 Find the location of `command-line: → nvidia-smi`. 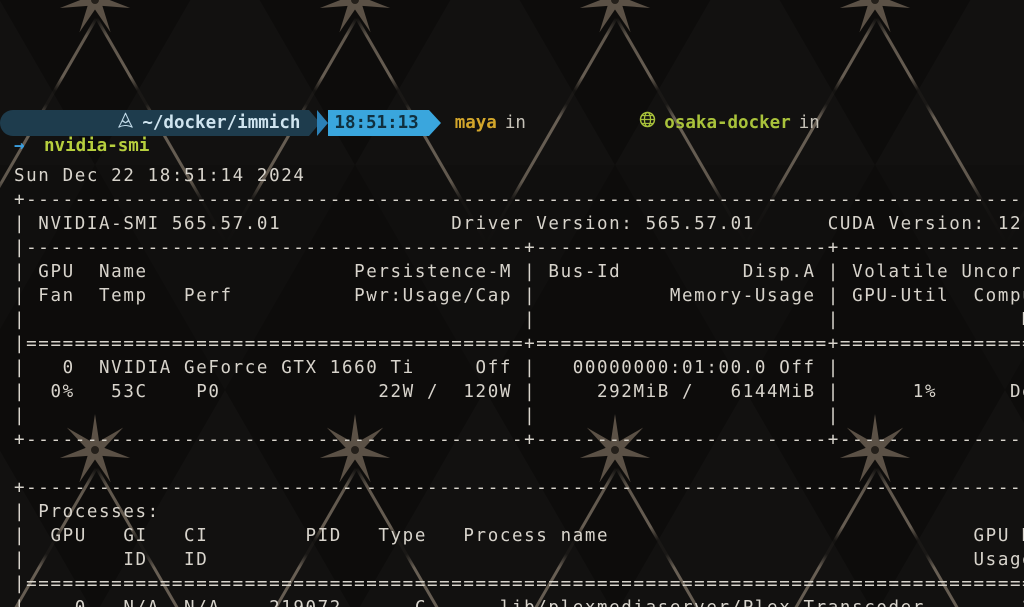

command-line: → nvidia-smi is located at coordinates (74, 146).